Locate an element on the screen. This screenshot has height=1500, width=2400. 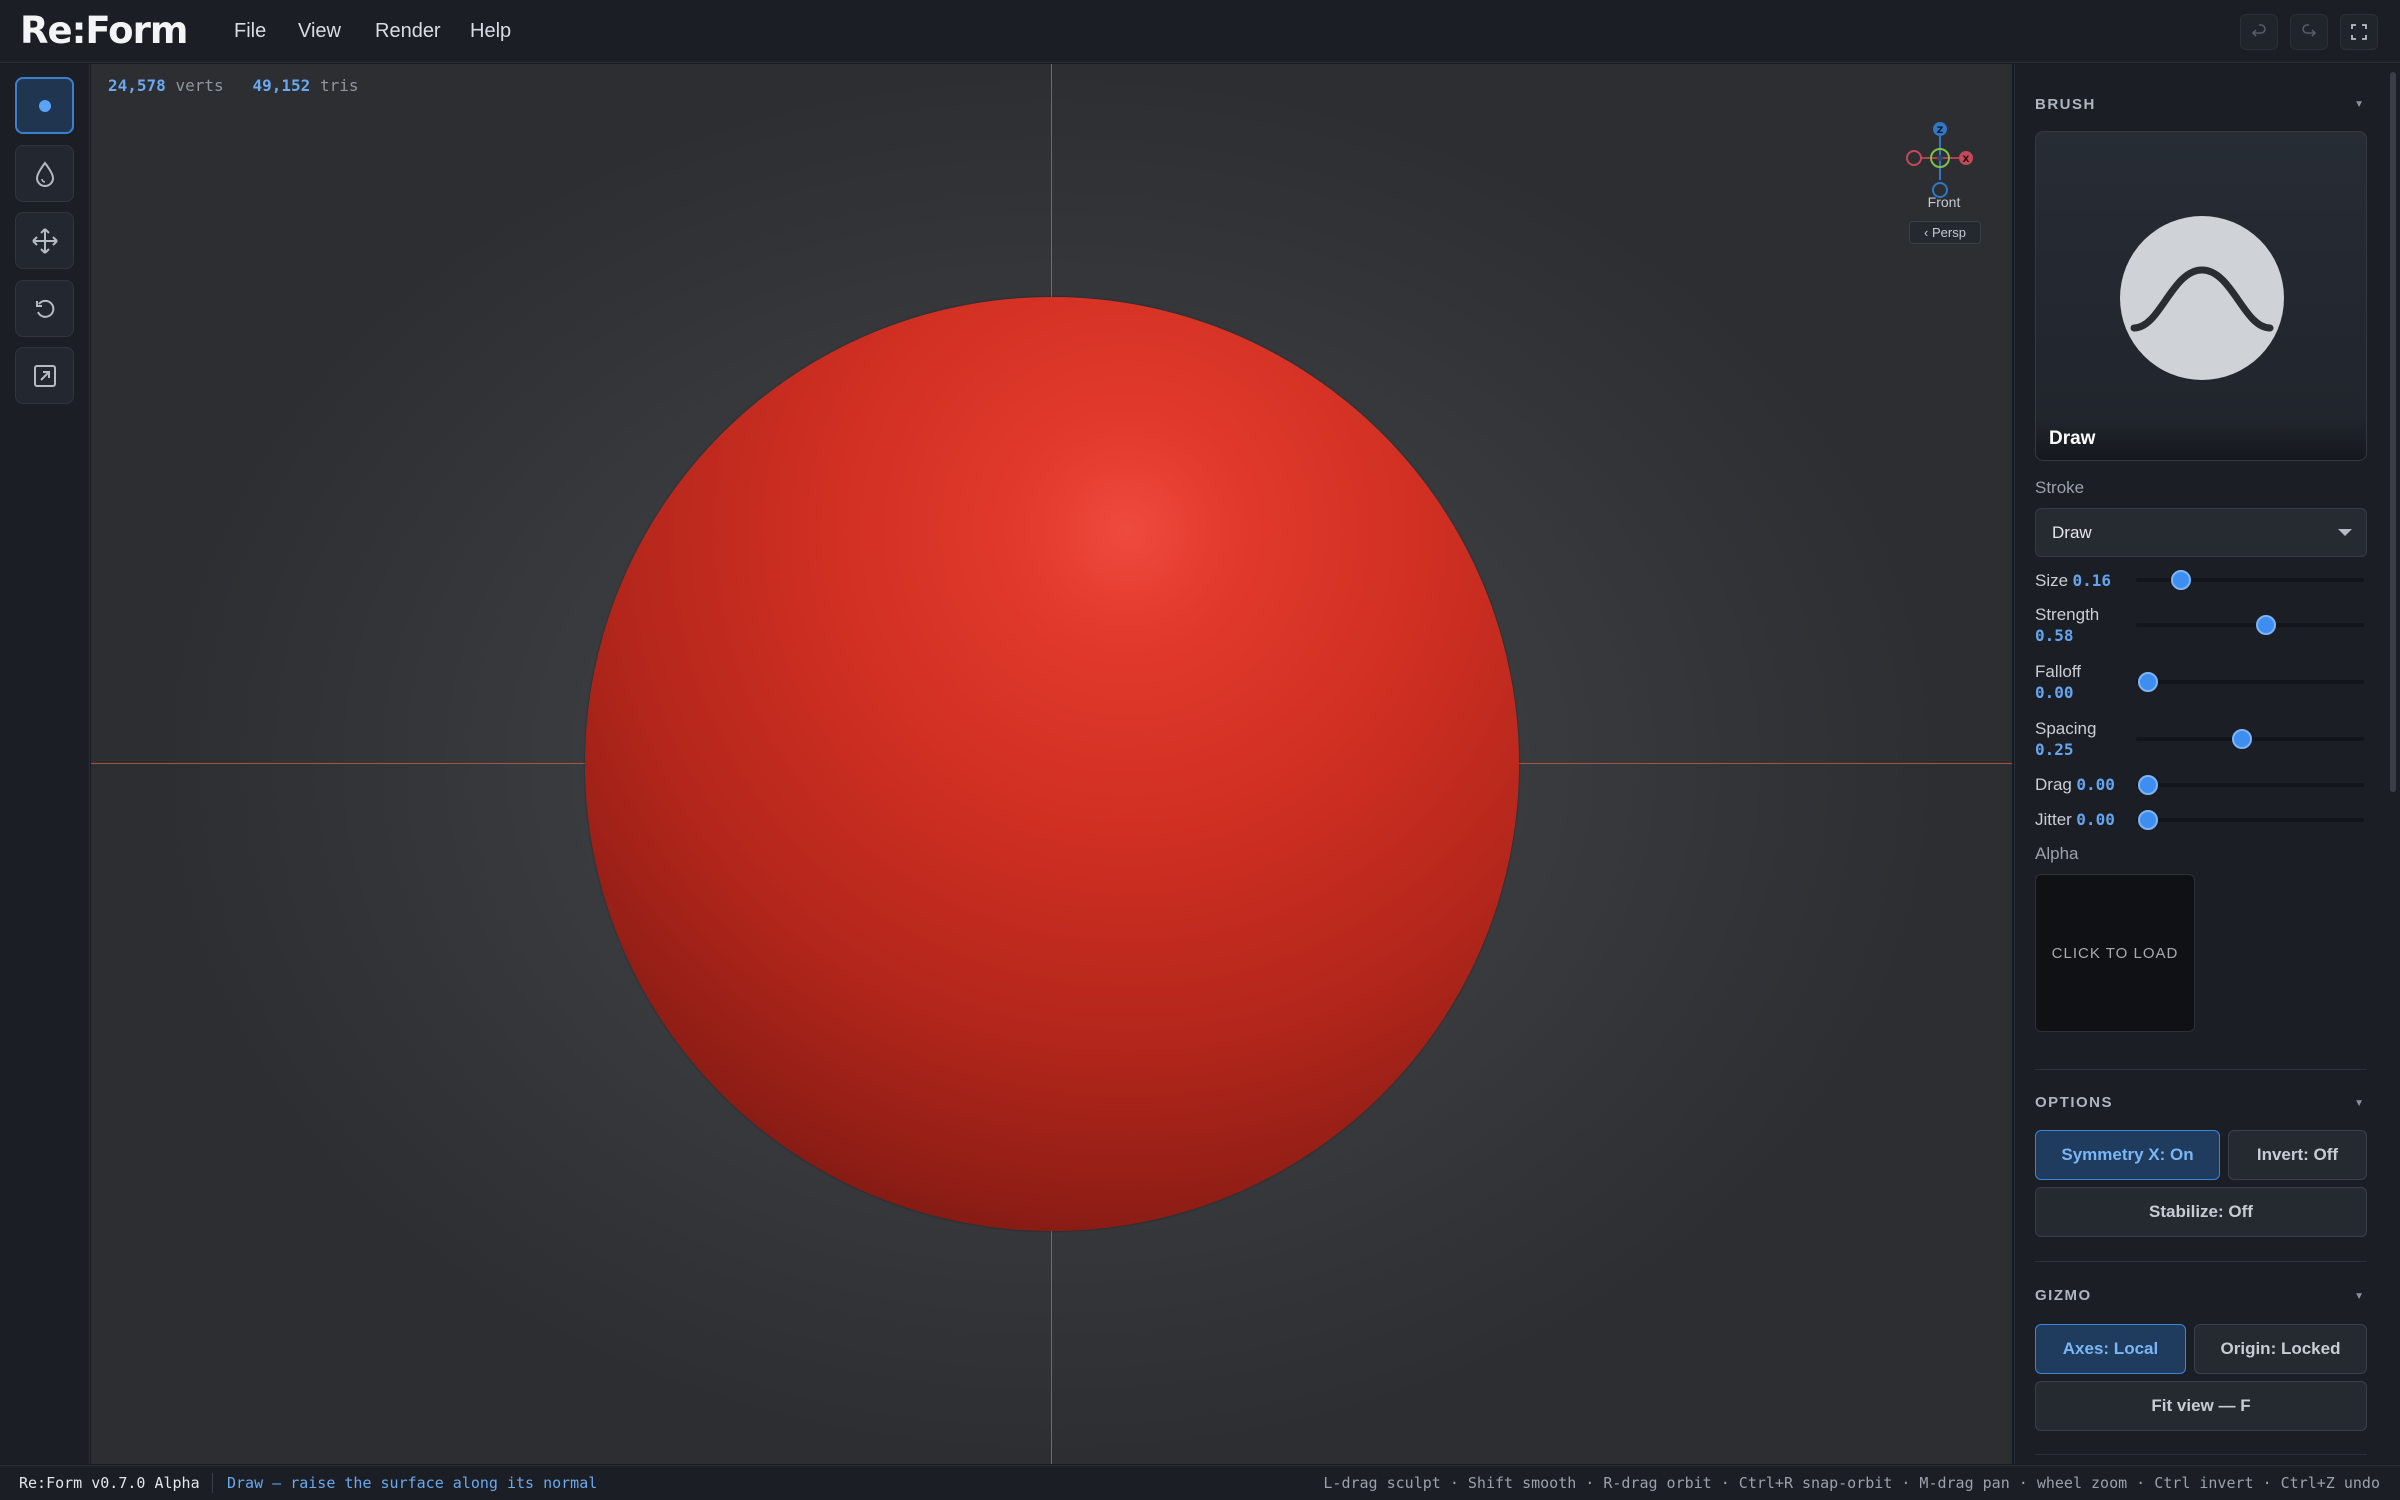
move-arrows-icon is located at coordinates (44, 240).